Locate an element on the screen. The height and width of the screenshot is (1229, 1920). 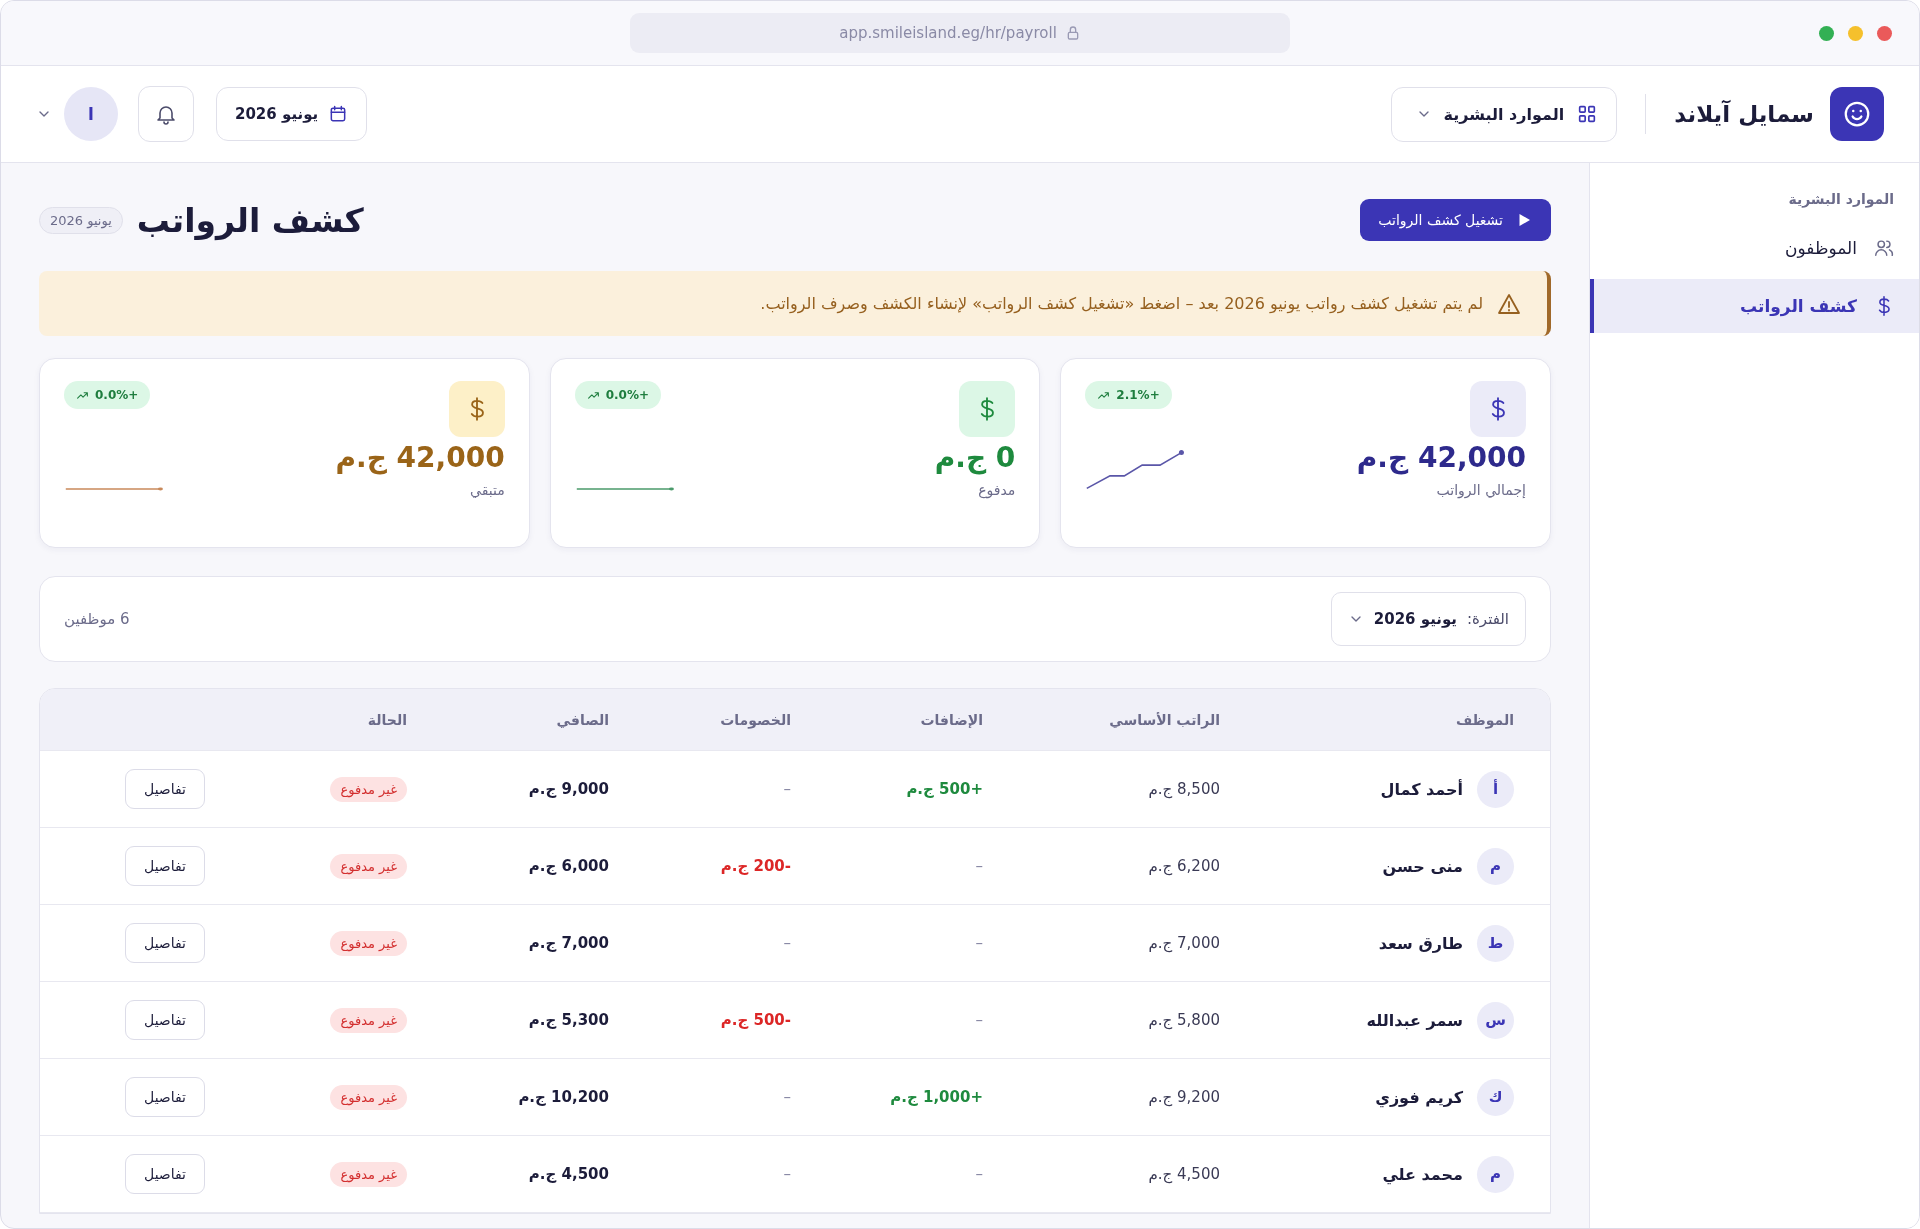
brand-name: سمايل آيلاند is located at coordinates (1744, 114).